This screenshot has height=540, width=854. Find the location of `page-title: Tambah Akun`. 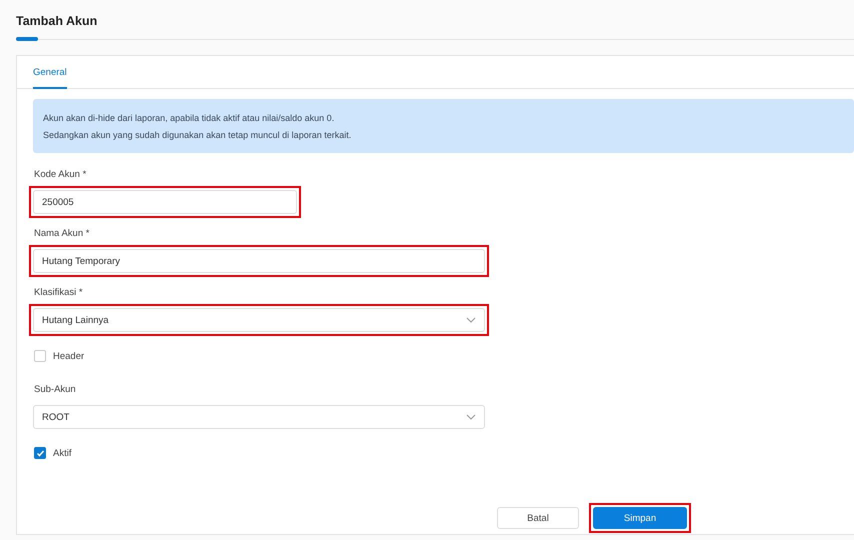

page-title: Tambah Akun is located at coordinates (57, 22).